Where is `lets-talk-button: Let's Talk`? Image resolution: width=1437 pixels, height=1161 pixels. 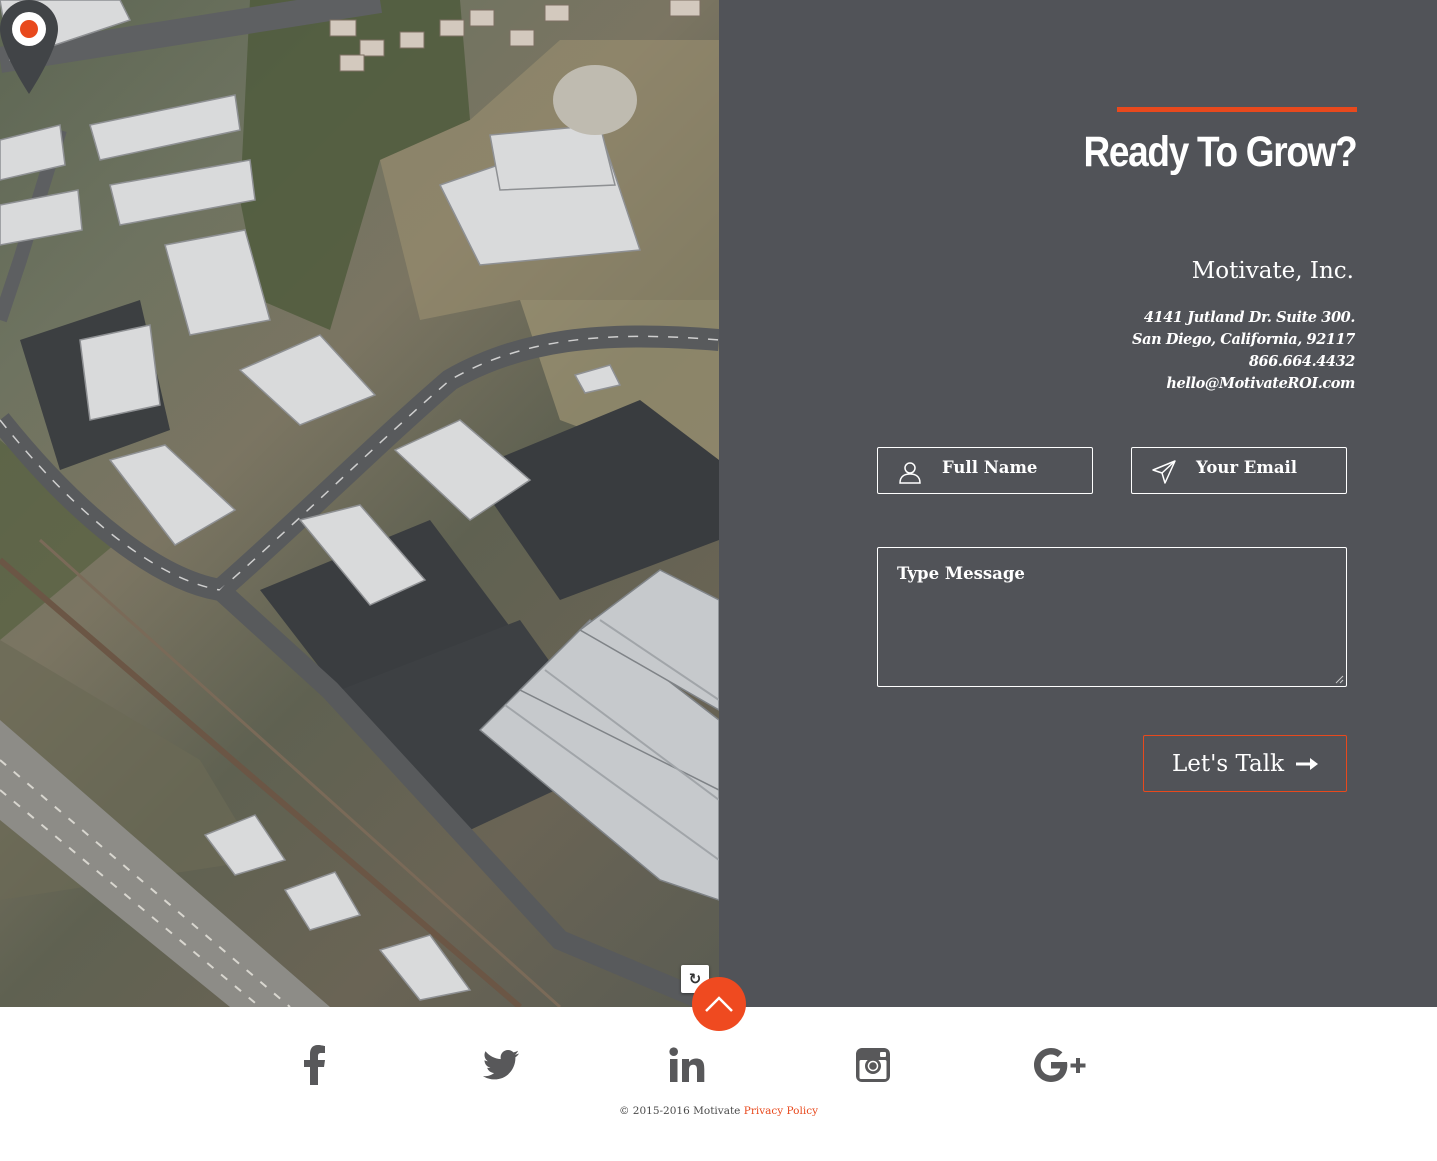 lets-talk-button: Let's Talk is located at coordinates (1245, 763).